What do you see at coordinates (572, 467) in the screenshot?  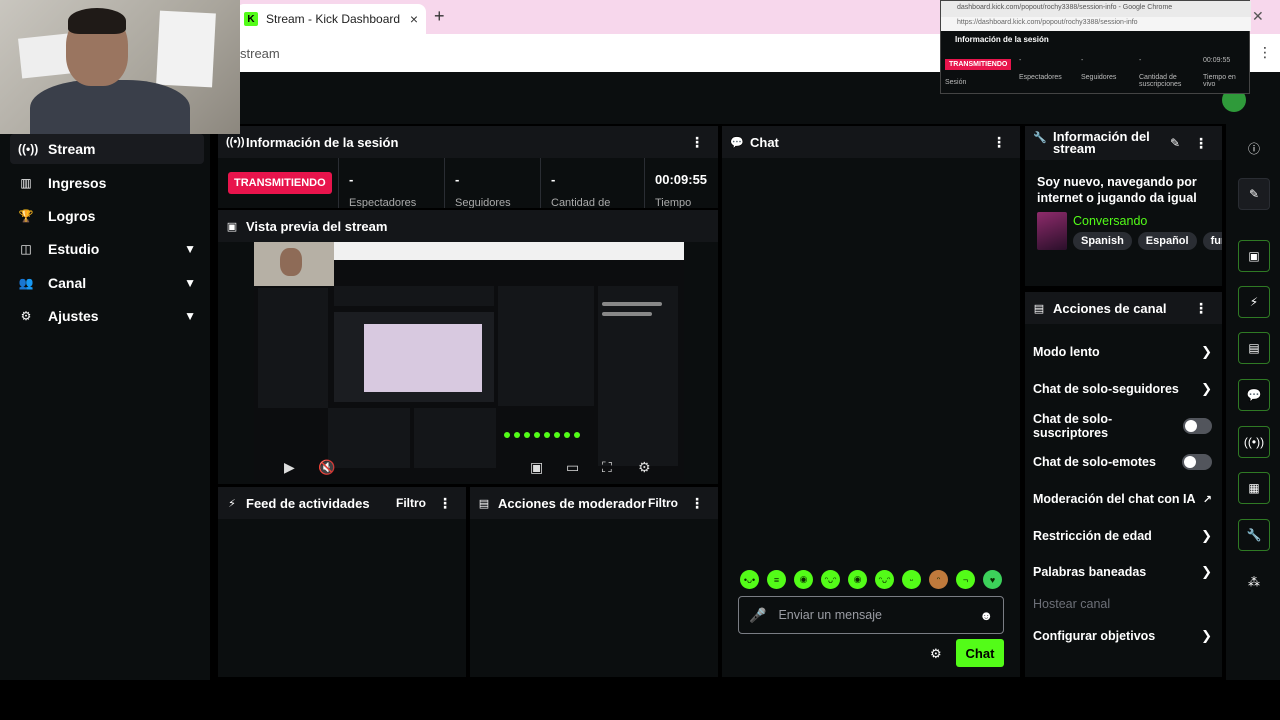 I see `theater-icon: ▭` at bounding box center [572, 467].